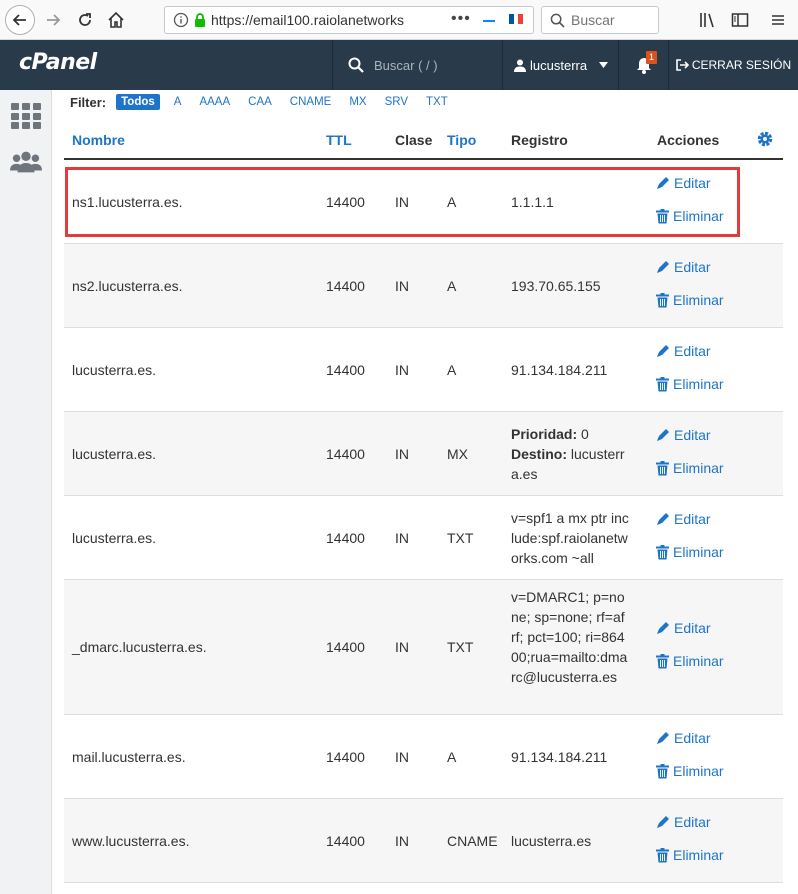  I want to click on sidebar-icon, so click(740, 20).